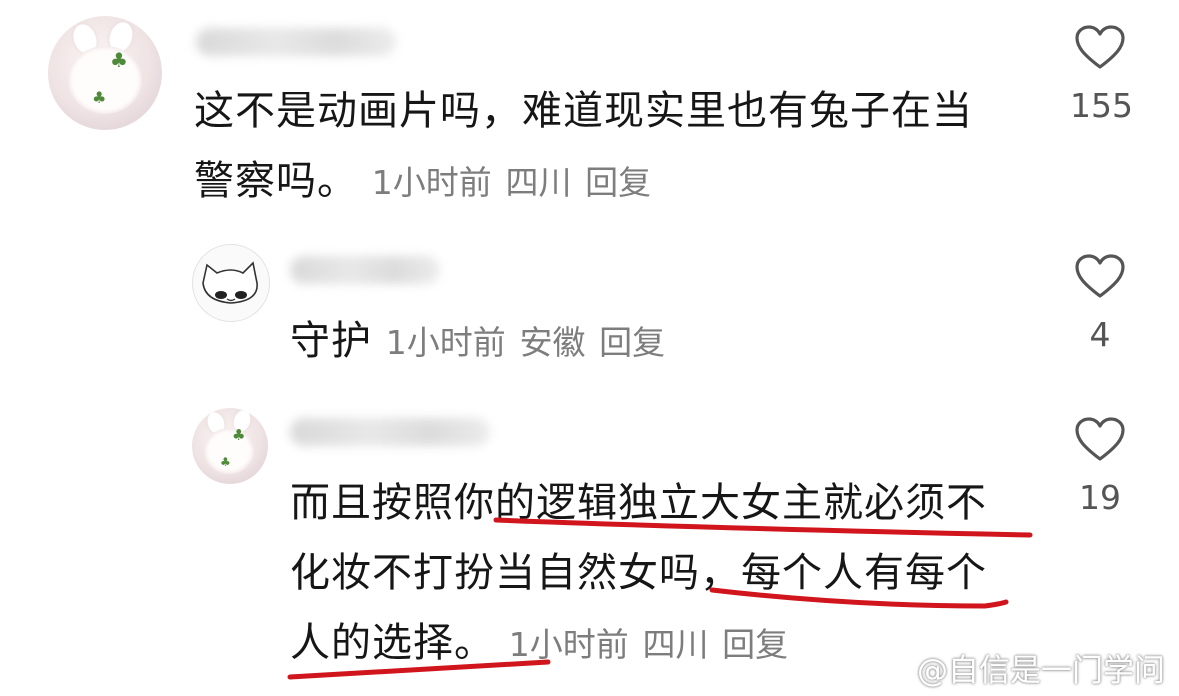  What do you see at coordinates (1100, 334) in the screenshot?
I see `like-count: 4` at bounding box center [1100, 334].